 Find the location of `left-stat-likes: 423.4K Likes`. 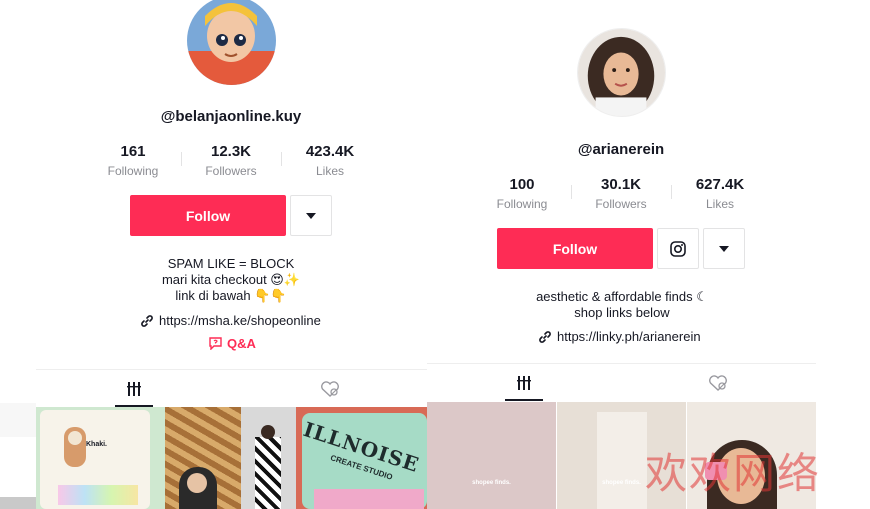

left-stat-likes: 423.4K Likes is located at coordinates (330, 160).